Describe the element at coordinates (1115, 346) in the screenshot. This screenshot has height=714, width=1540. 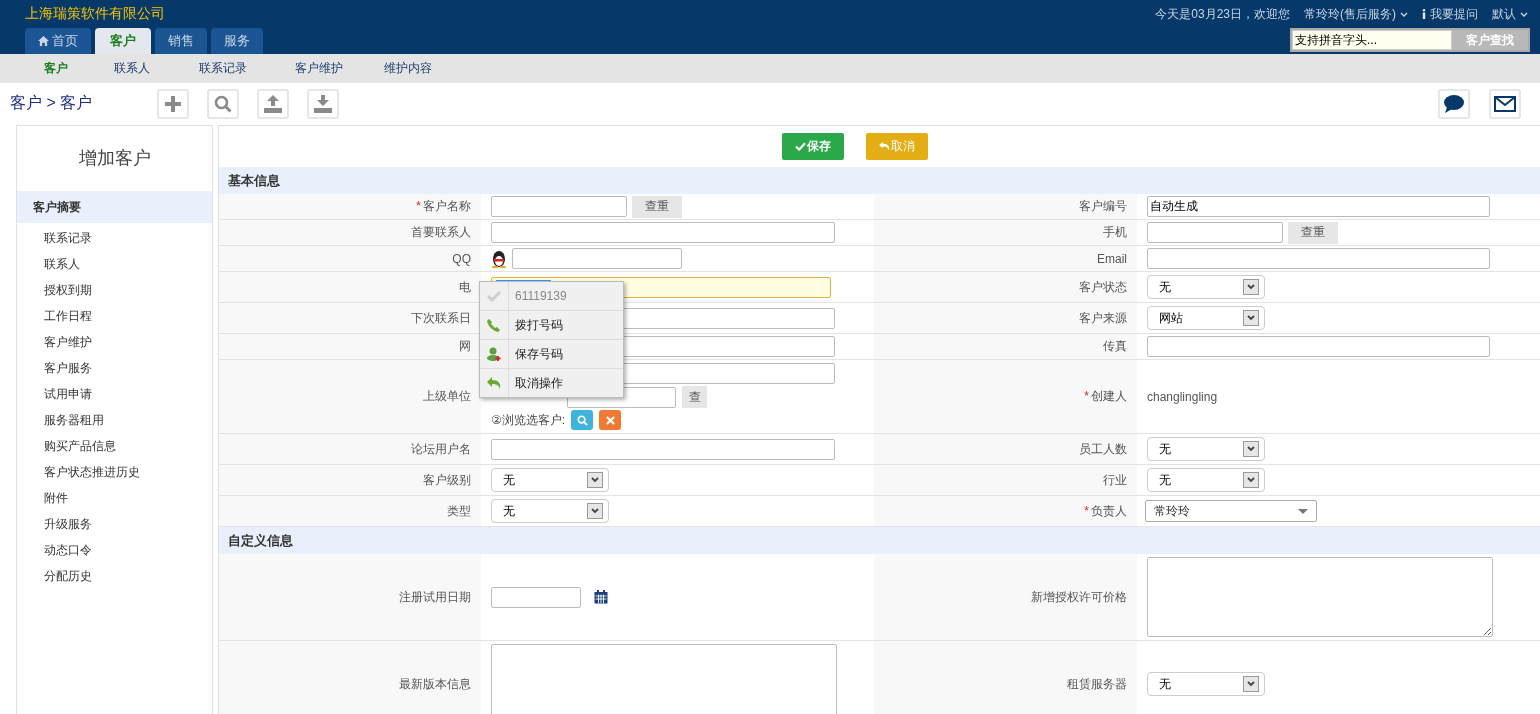
I see `field-label: 传真` at that location.